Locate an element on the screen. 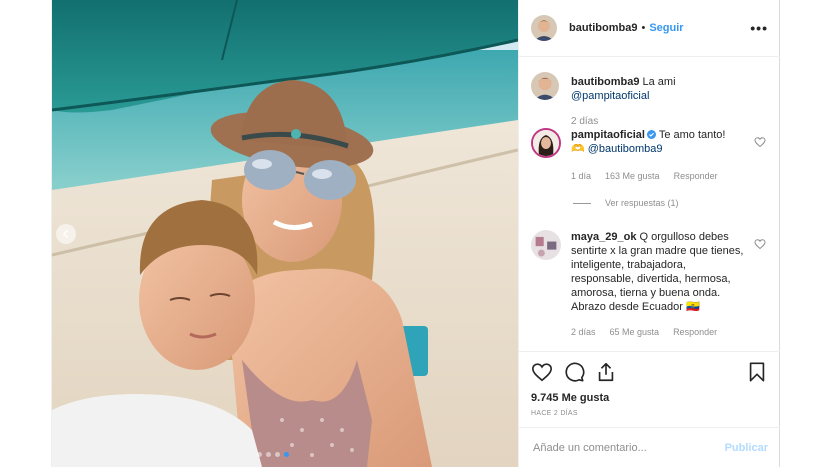 This screenshot has width=830, height=467. view-replies-button: Ver respuestas (1) is located at coordinates (626, 203).